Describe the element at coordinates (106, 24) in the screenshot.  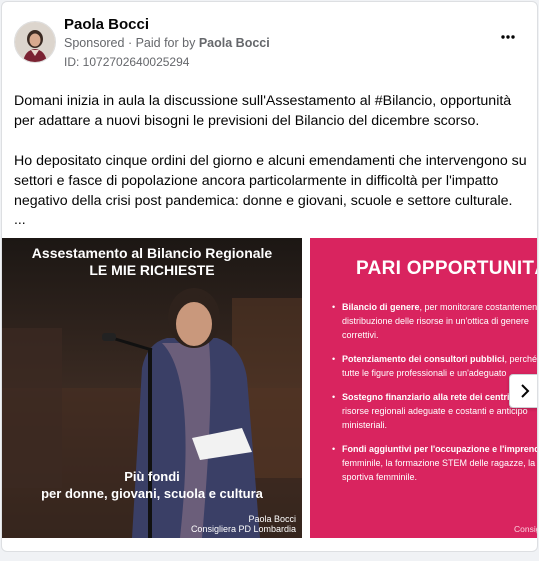
I see `author-name: Paola Bocci` at that location.